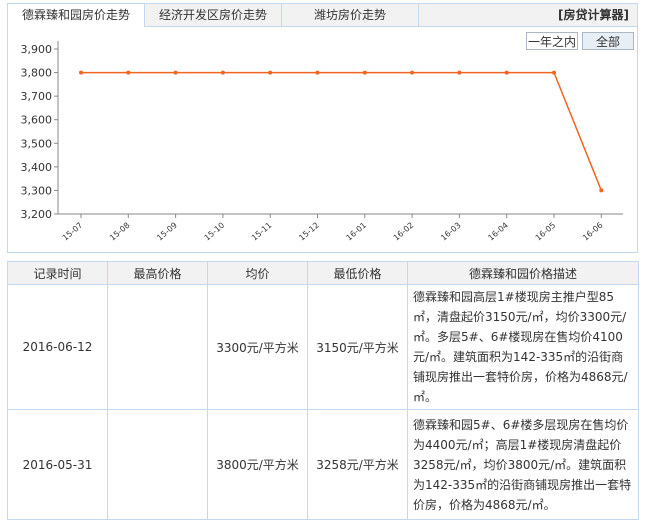 Image resolution: width=645 pixels, height=520 pixels. Describe the element at coordinates (257, 347) in the screenshot. I see `row-avg-price: 3300元/平方米` at that location.